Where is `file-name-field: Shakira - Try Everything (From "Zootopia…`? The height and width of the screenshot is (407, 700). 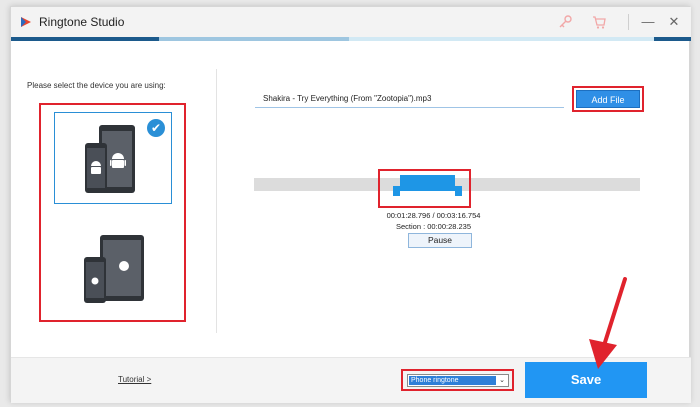 file-name-field: Shakira - Try Everything (From "Zootopia… is located at coordinates (409, 99).